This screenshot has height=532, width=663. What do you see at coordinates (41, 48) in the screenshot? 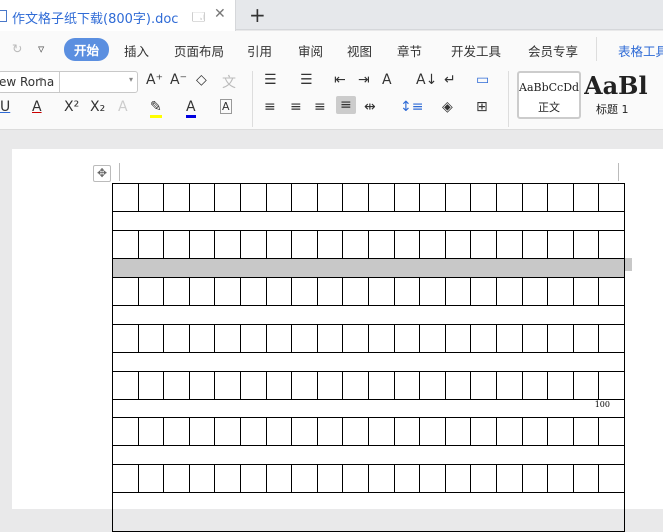
I see `quick-access-dropdown-icon: ▿` at bounding box center [41, 48].